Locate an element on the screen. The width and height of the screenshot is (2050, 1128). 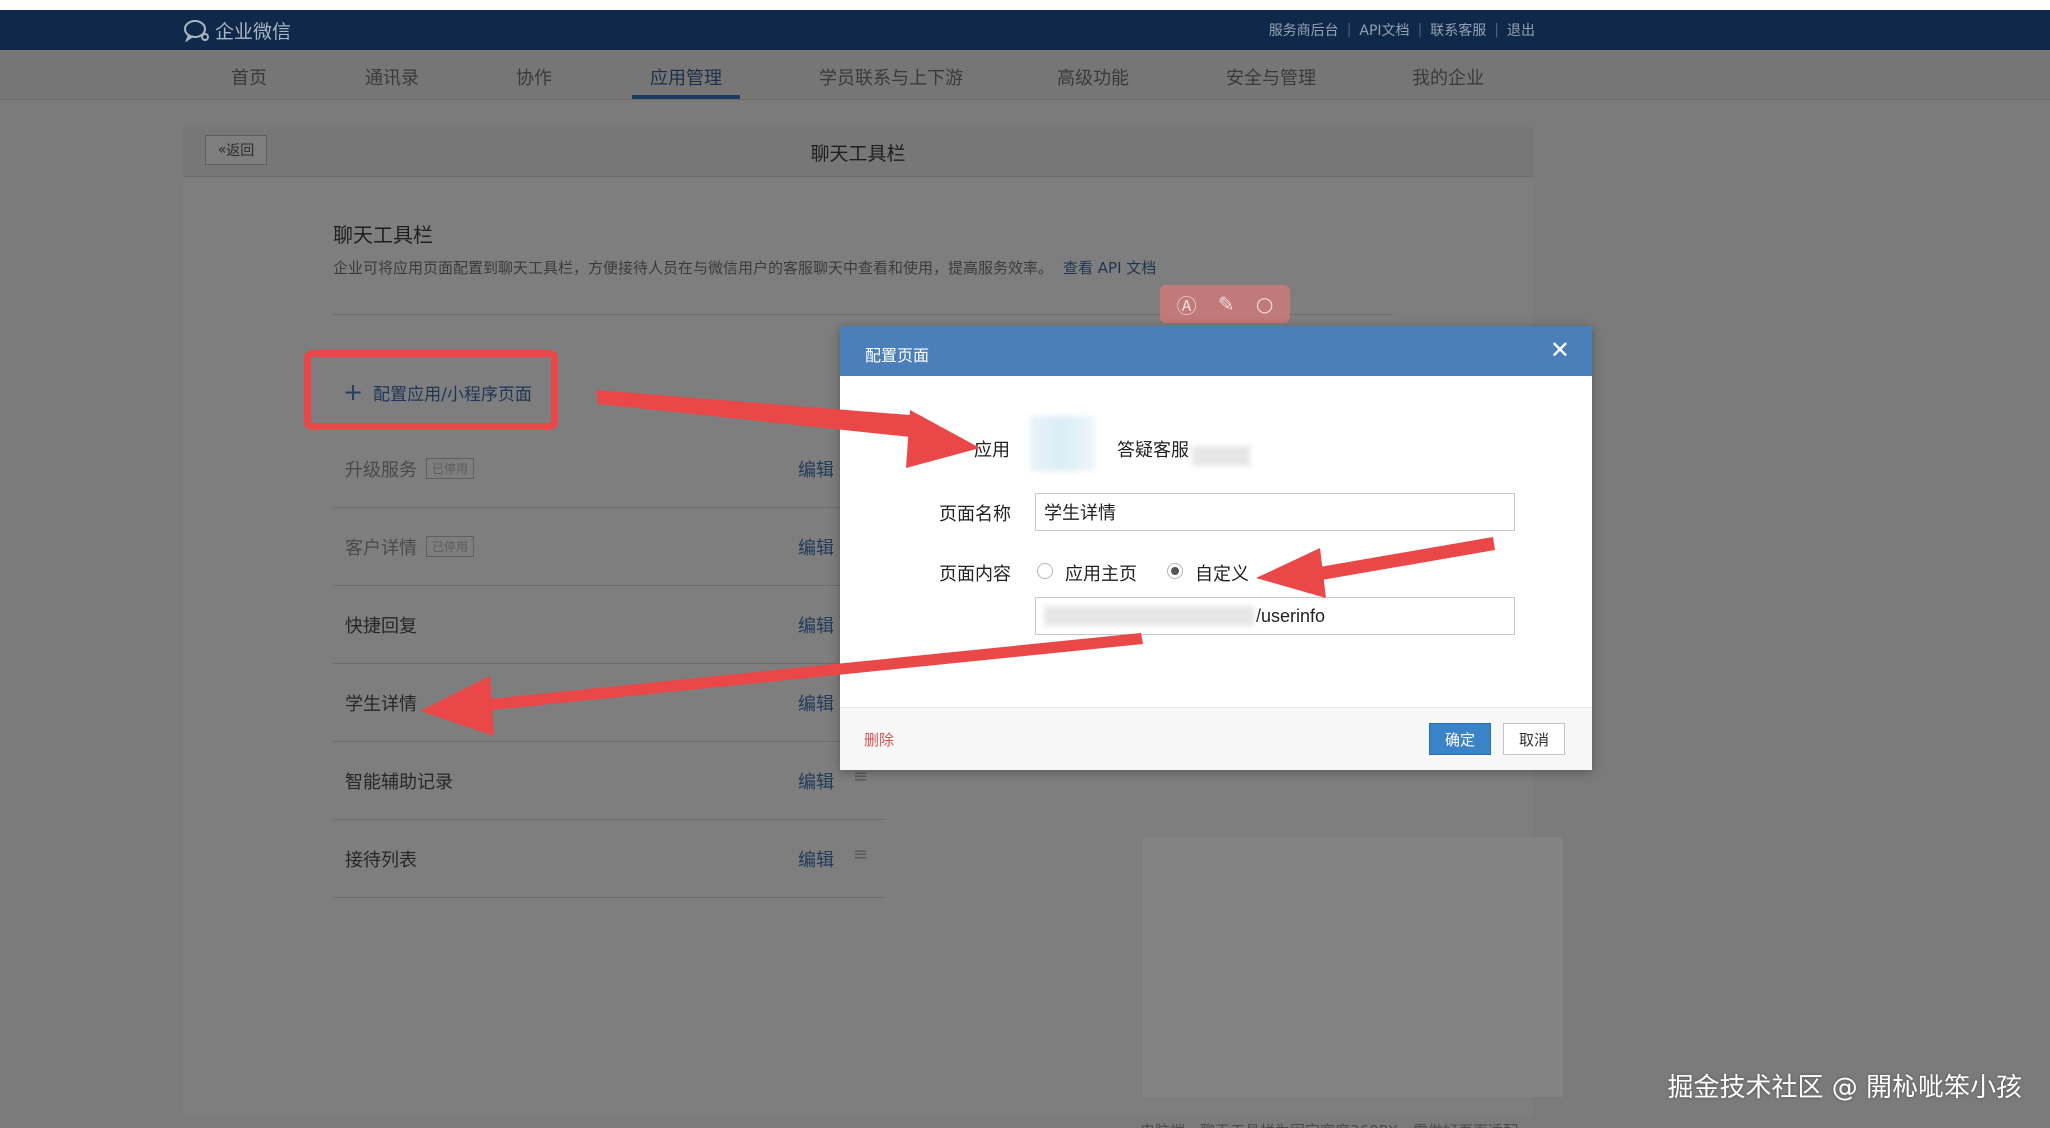
nav-contacts: 通讯录 is located at coordinates (392, 77).